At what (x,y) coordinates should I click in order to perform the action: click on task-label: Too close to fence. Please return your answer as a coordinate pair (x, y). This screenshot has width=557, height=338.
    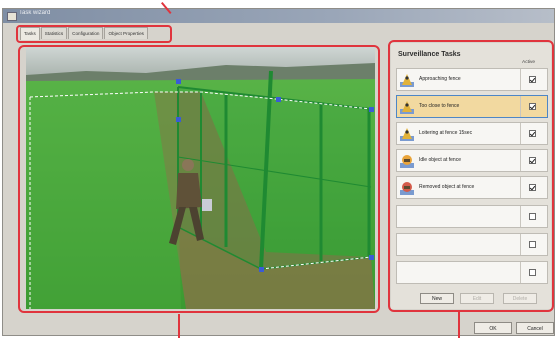
    Looking at the image, I should click on (439, 106).